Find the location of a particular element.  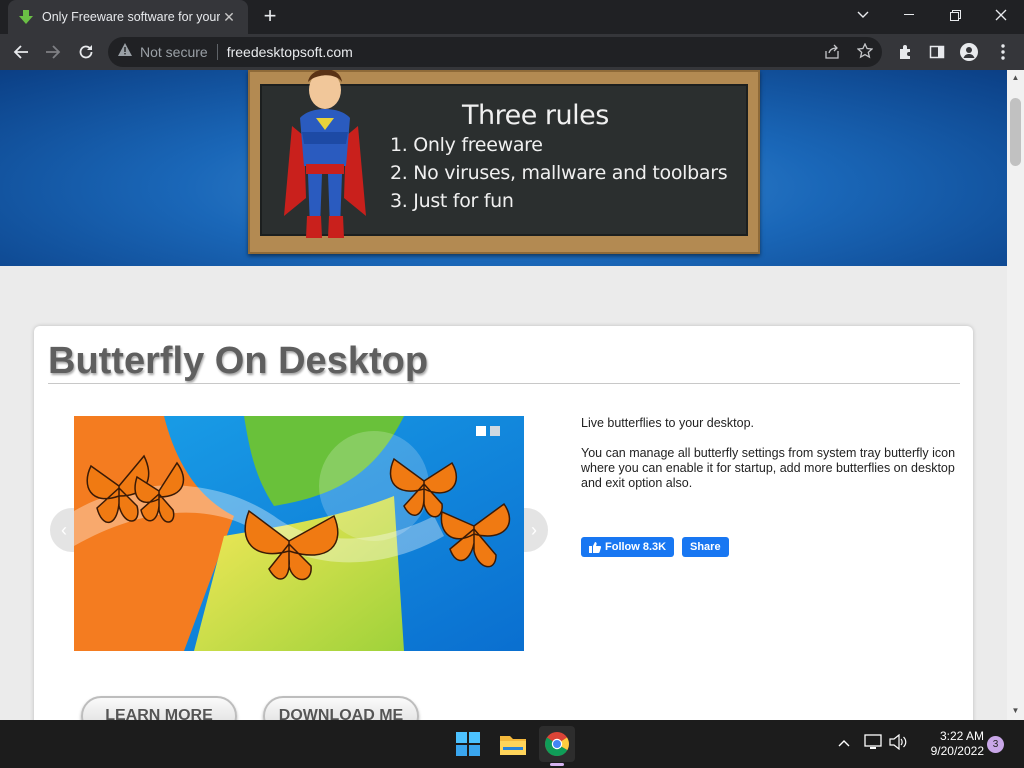

warning-icon is located at coordinates (125, 52).